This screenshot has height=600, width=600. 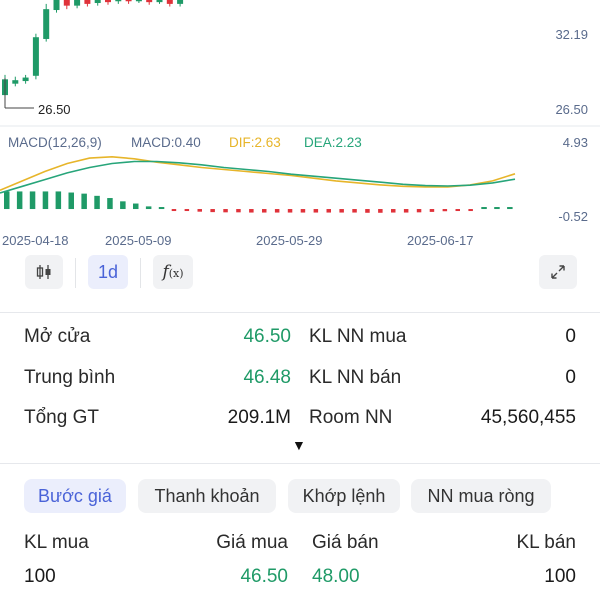 What do you see at coordinates (138, 240) in the screenshot?
I see `date-tick-2: 2025-05-09` at bounding box center [138, 240].